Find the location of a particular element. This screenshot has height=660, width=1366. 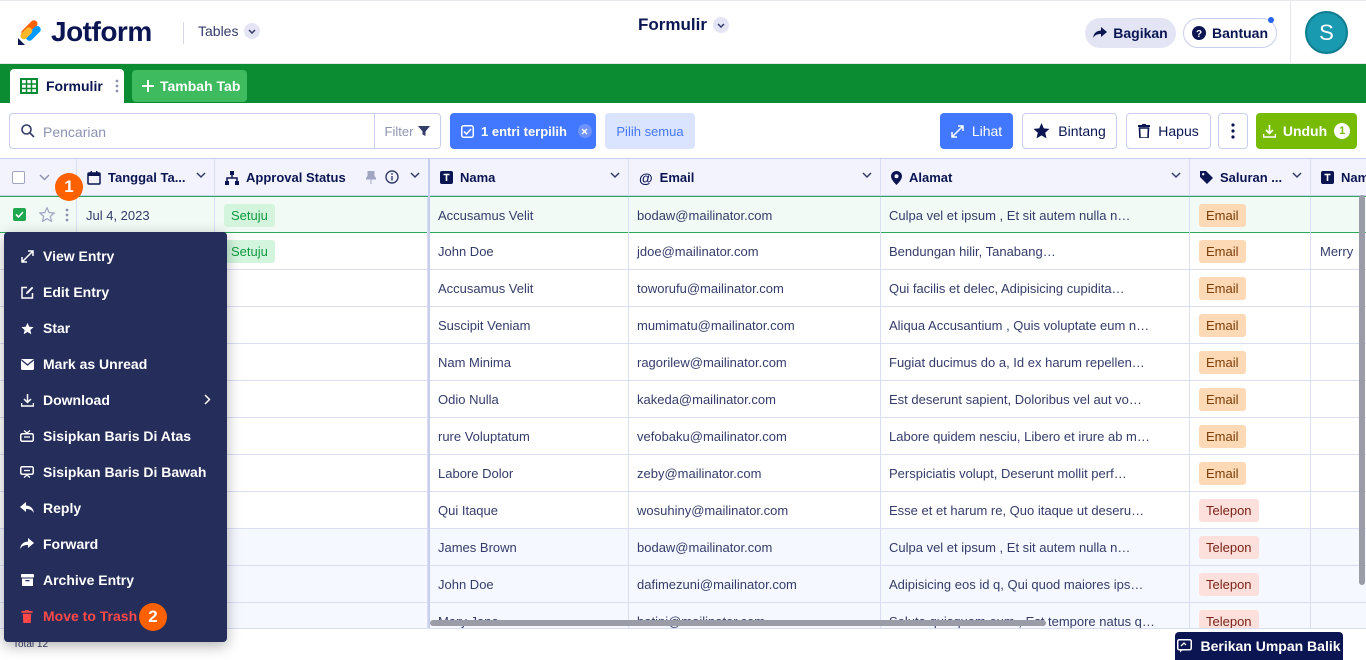

date-cell: Jul 4, 2023 is located at coordinates (146, 215).